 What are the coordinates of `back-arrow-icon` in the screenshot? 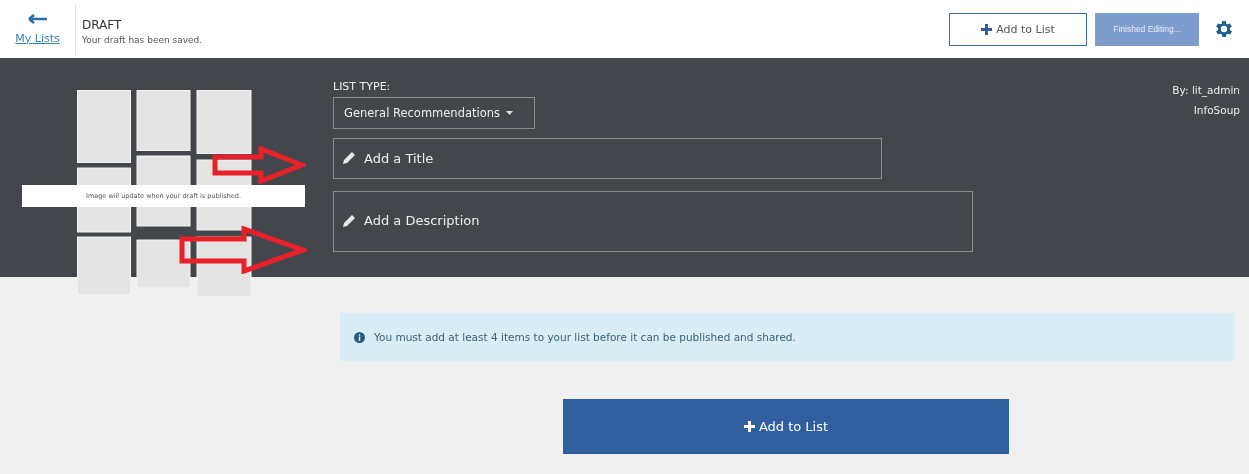 It's located at (37, 18).